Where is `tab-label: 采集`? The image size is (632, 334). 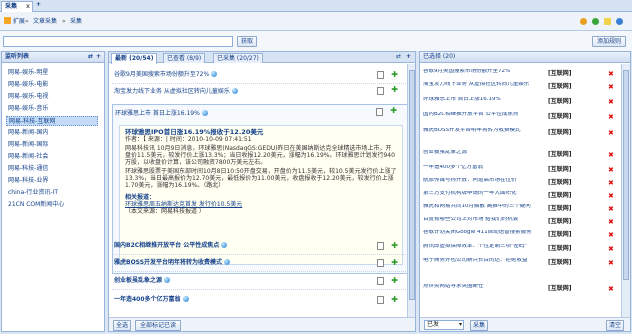
tab-label: 采集 is located at coordinates (11, 6).